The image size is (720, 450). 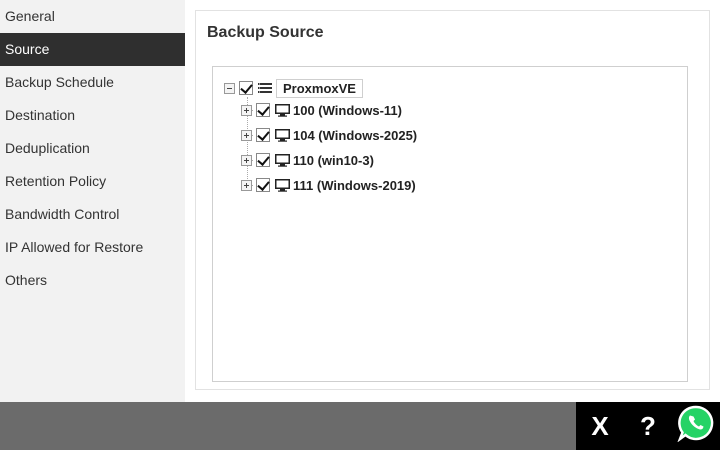 I want to click on root-checkbox, so click(x=246, y=88).